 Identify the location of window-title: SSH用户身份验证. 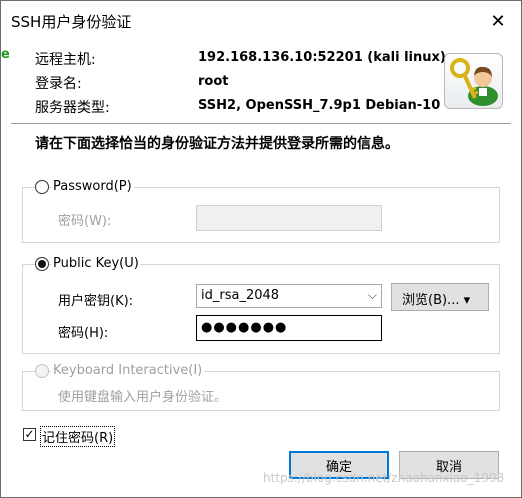
(71, 22).